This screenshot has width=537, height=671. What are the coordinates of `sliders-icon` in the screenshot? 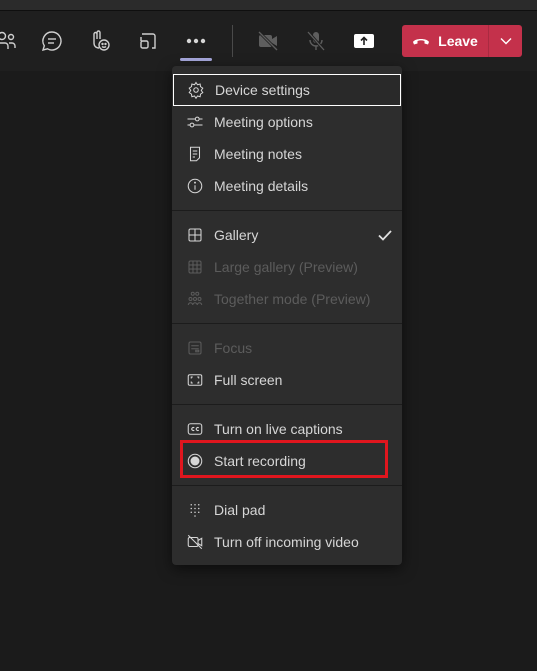 It's located at (195, 122).